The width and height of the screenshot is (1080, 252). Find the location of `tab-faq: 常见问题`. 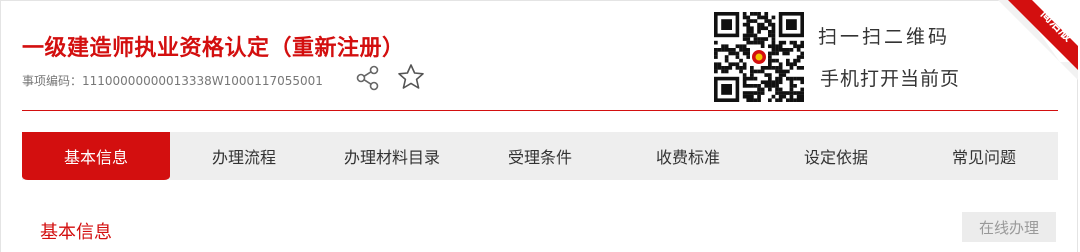

tab-faq: 常见问题 is located at coordinates (984, 156).